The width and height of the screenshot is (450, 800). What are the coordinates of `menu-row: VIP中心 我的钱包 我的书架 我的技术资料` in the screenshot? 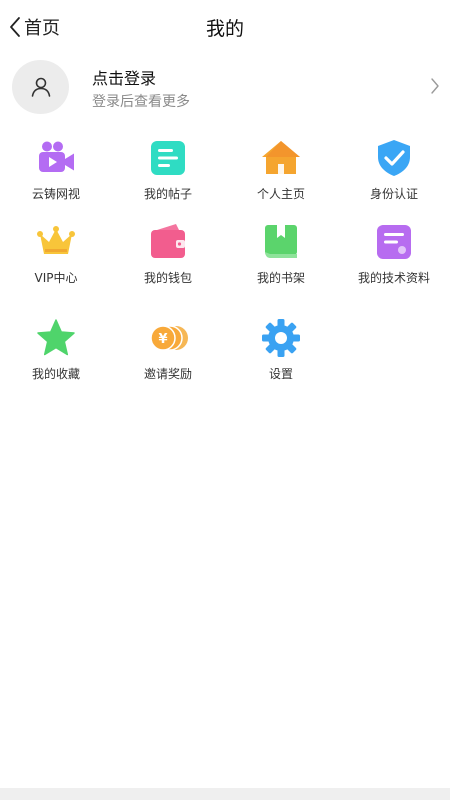 It's located at (225, 264).